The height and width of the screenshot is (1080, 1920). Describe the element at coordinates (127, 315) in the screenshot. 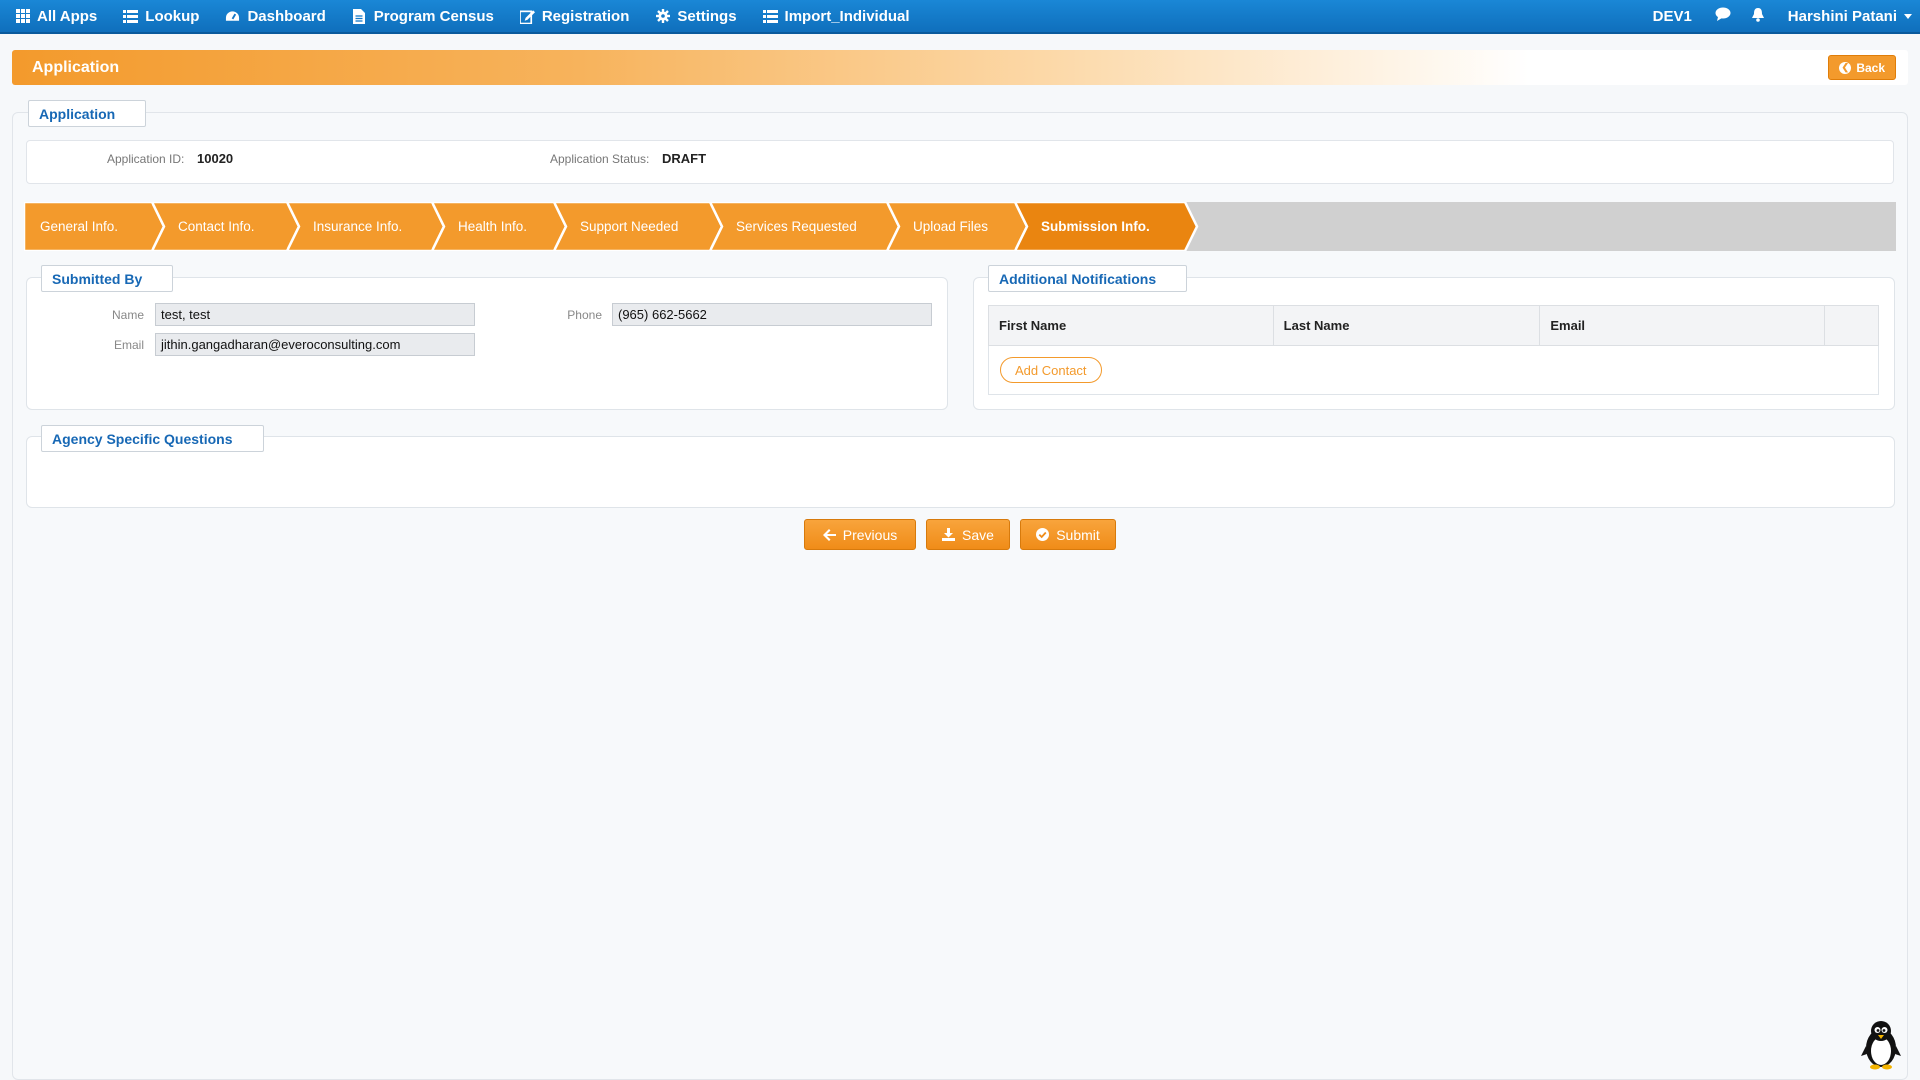

I see `name-label: Name` at that location.